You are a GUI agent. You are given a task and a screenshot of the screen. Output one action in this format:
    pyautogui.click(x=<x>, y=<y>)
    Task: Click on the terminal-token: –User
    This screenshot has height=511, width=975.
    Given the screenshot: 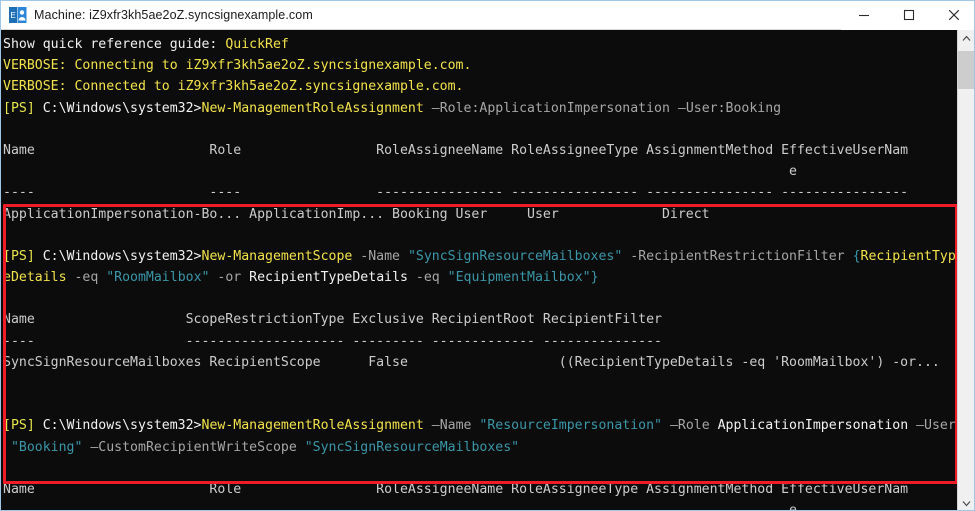 What is the action you would take?
    pyautogui.click(x=932, y=426)
    